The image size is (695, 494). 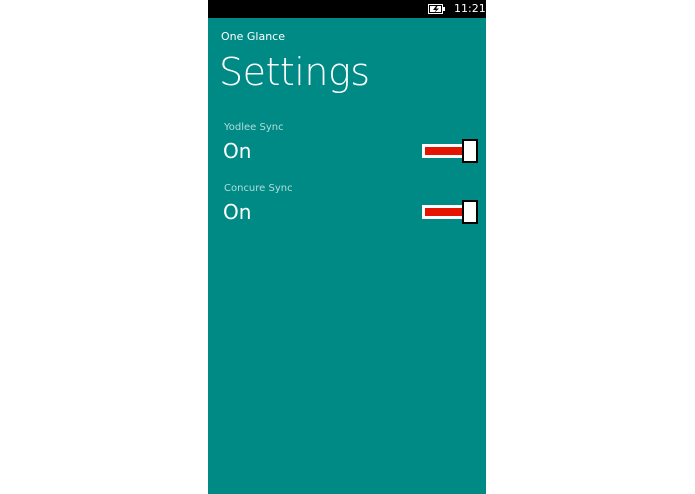 I want to click on concure-sync-toggle, so click(x=450, y=212).